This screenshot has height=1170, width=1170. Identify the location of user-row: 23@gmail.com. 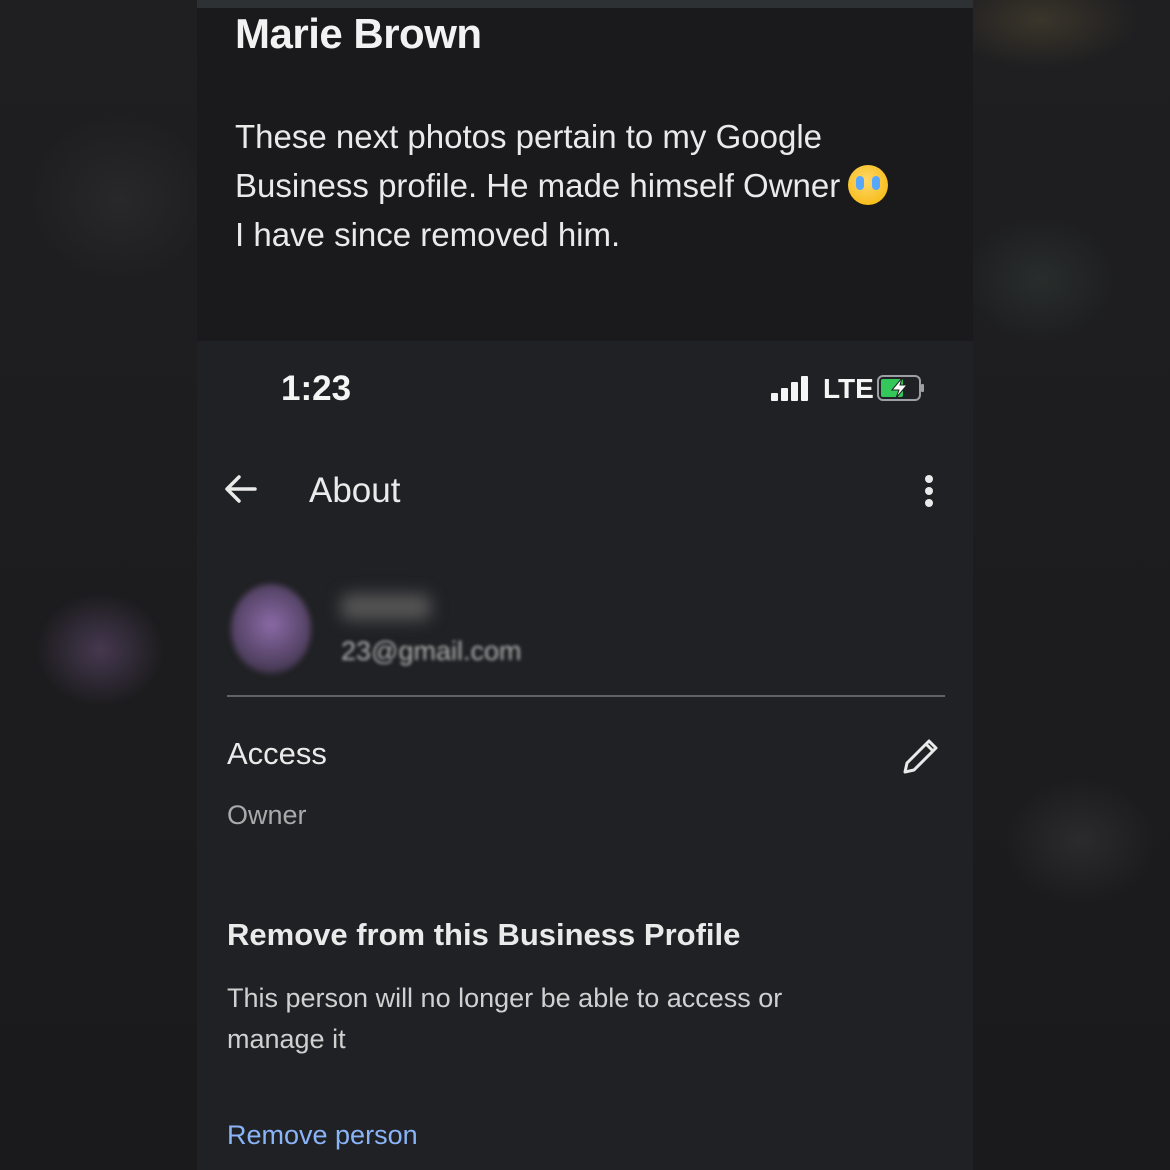
(587, 625).